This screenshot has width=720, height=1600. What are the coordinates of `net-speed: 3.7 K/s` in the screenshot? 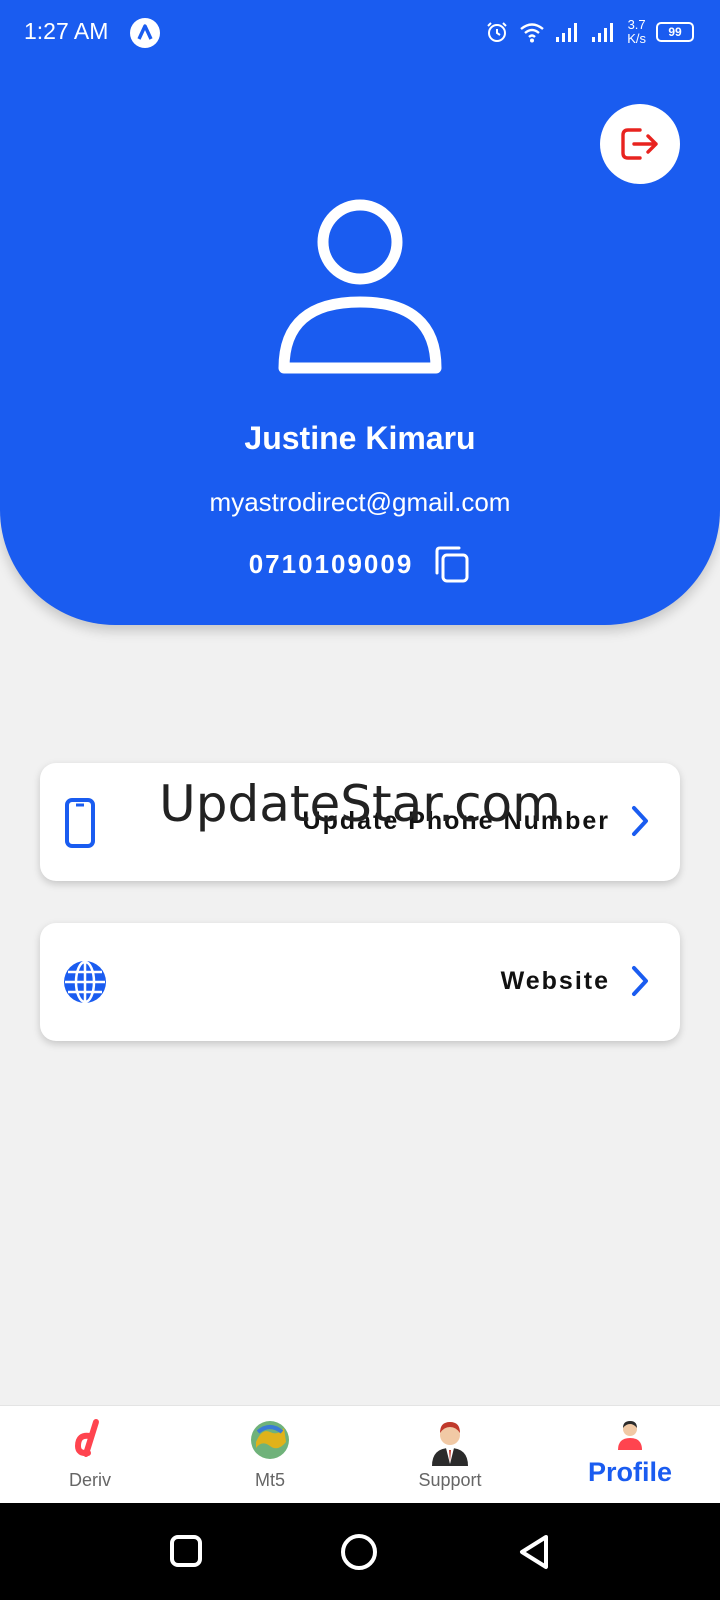 It's located at (636, 32).